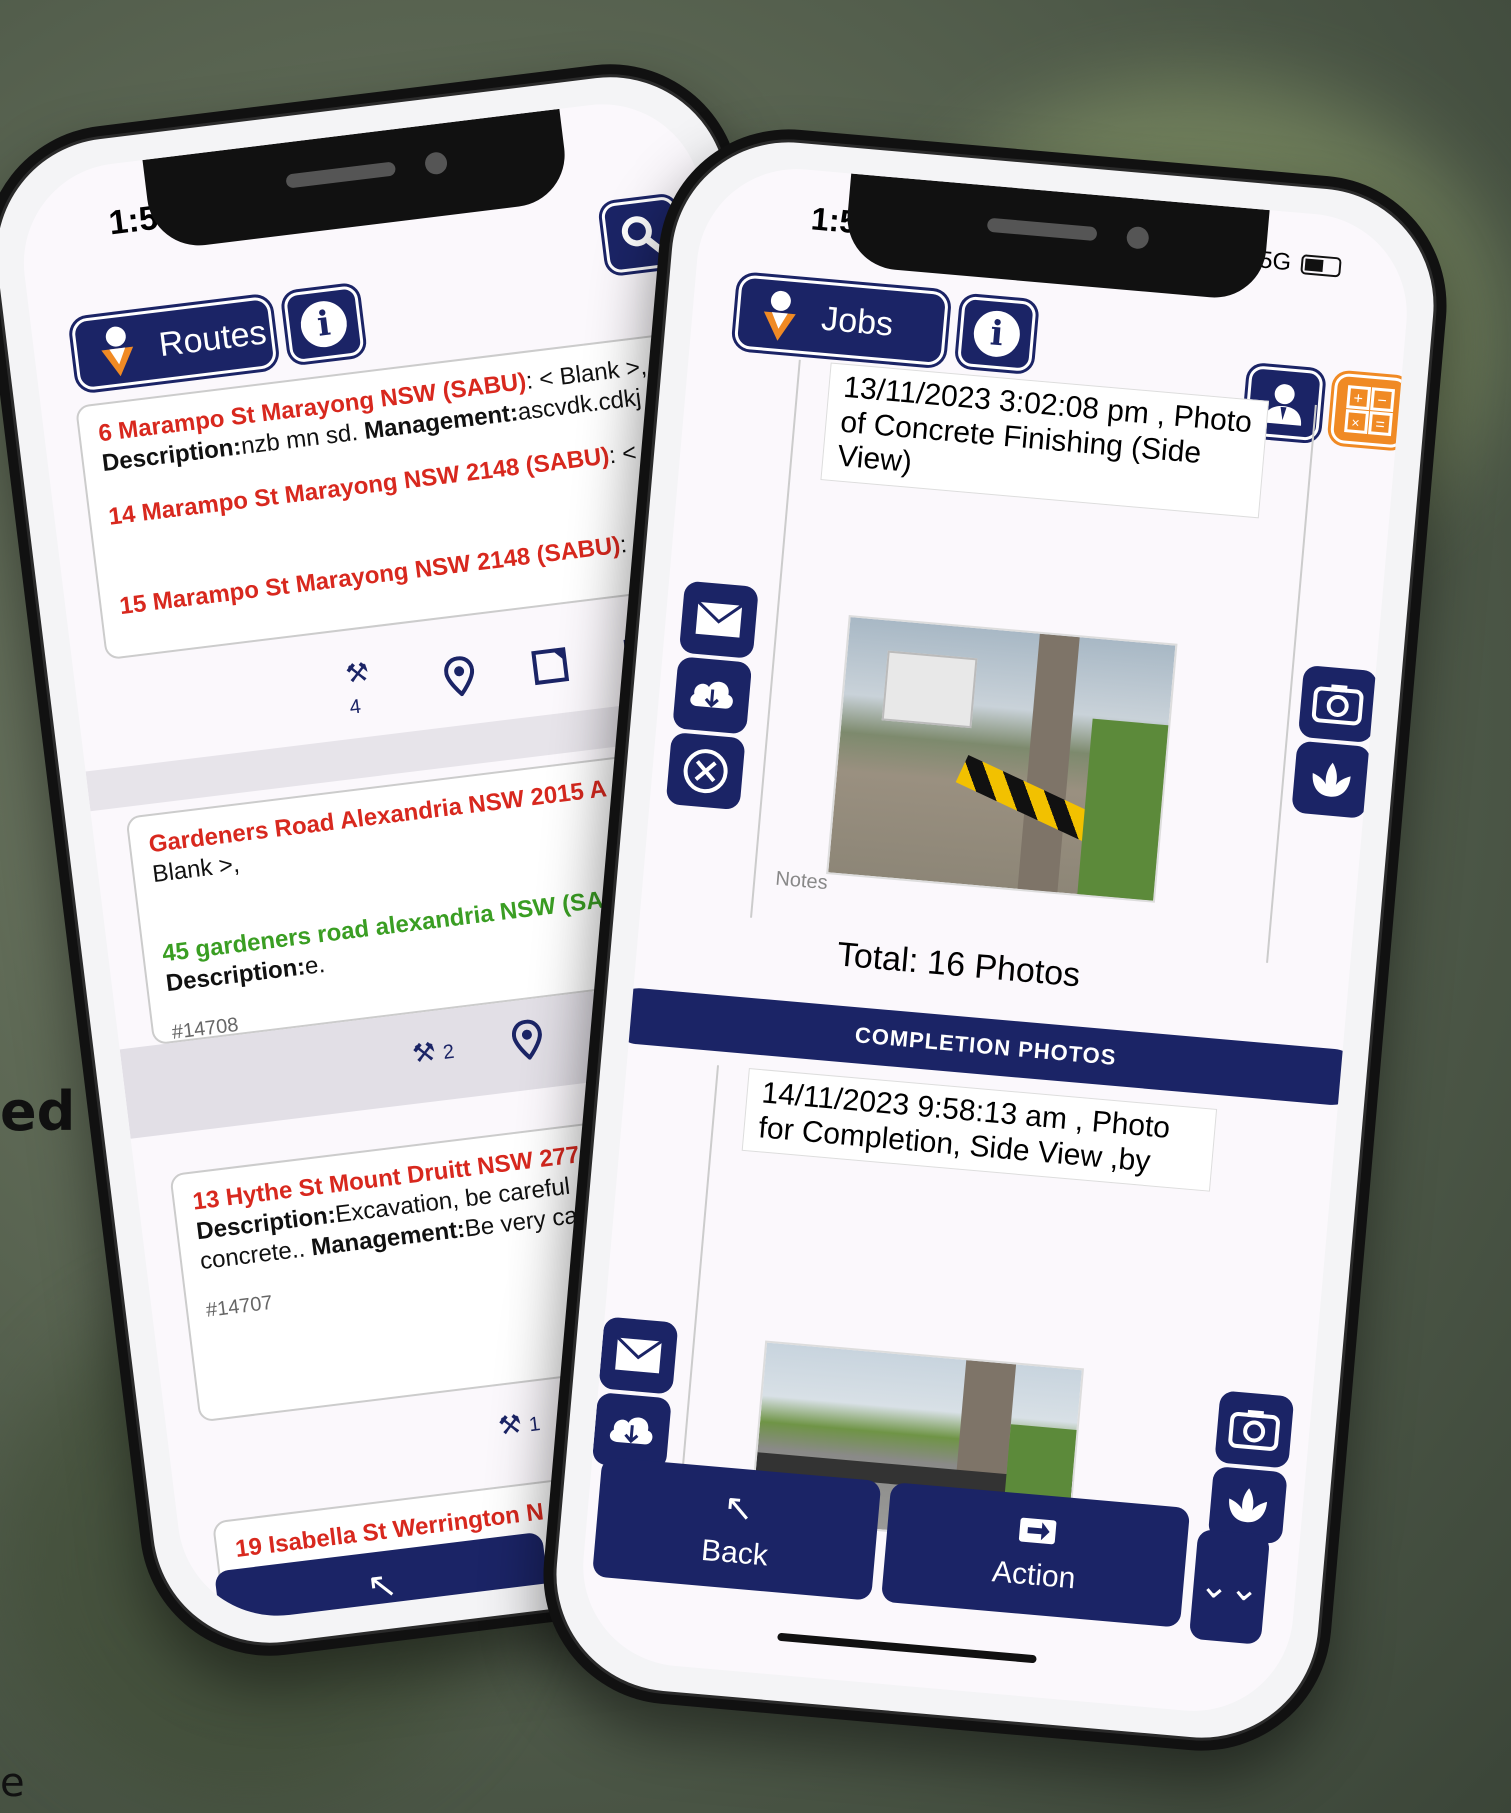 This screenshot has height=1813, width=1511. I want to click on gallery-button, so click(1331, 779).